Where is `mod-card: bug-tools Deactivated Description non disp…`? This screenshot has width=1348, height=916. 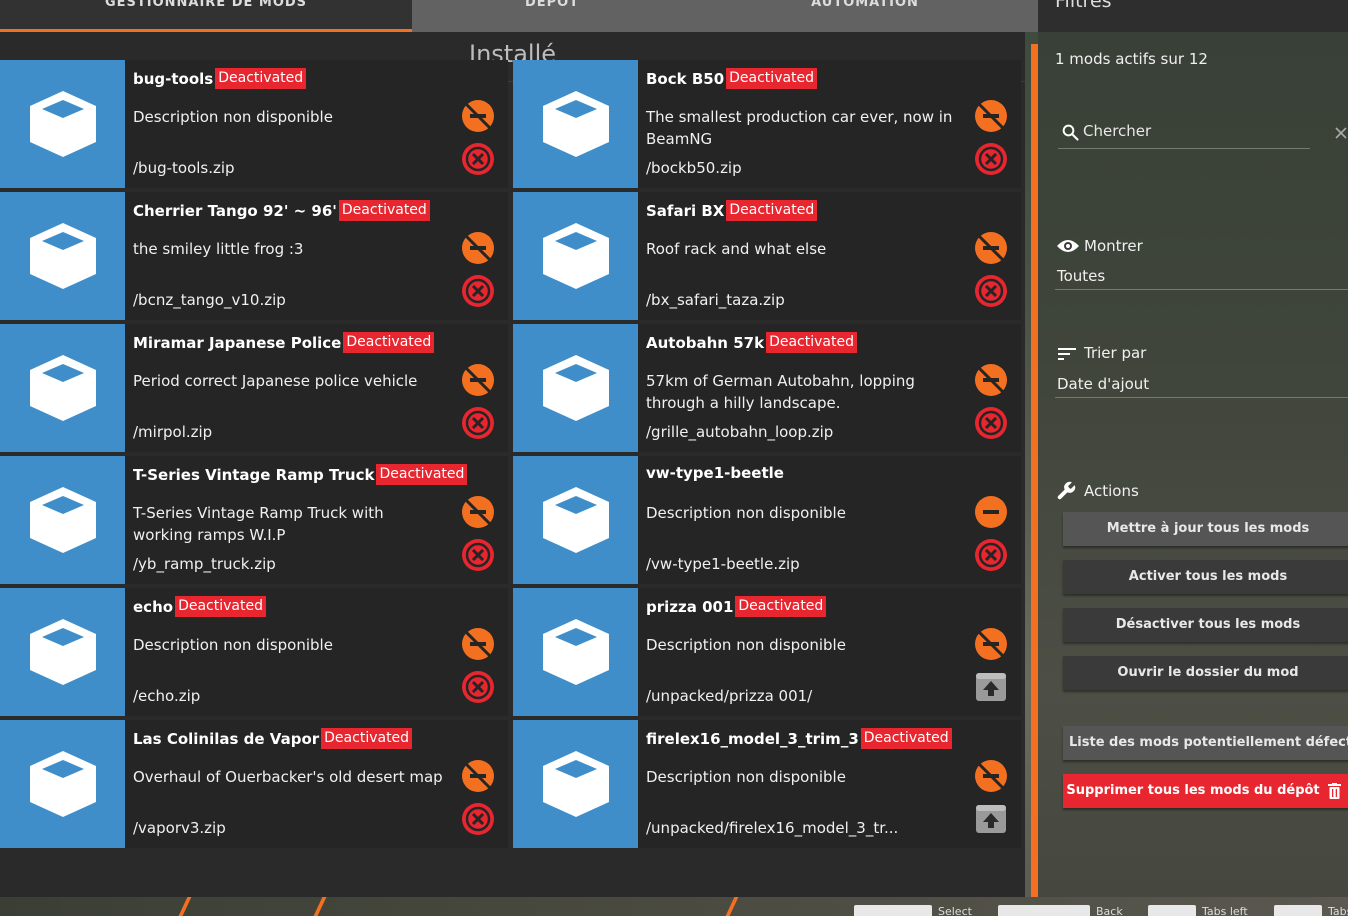
mod-card: bug-tools Deactivated Description non disp… is located at coordinates (254, 124).